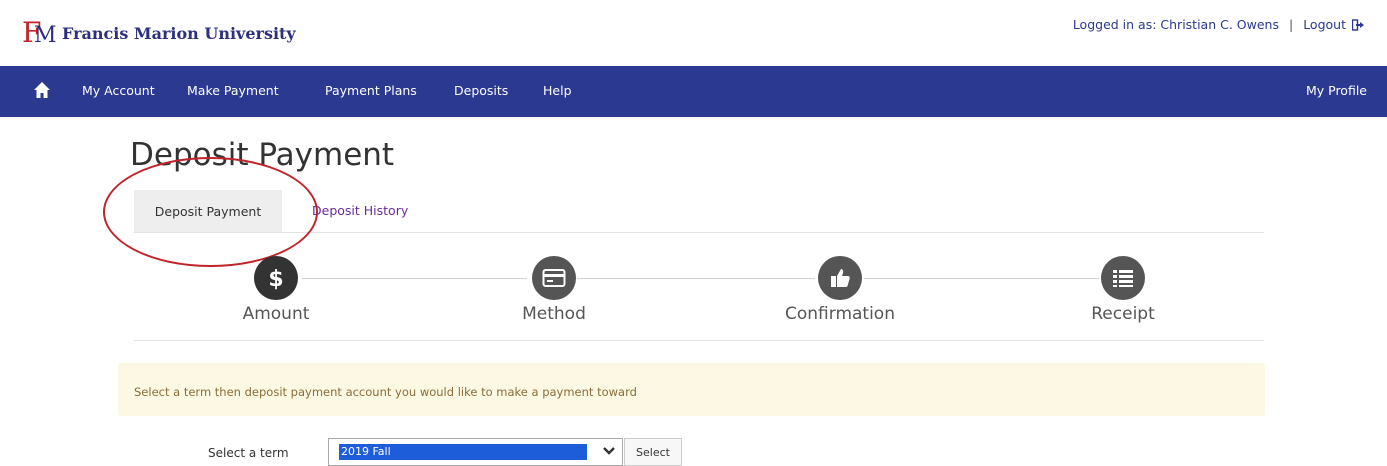  What do you see at coordinates (481, 90) in the screenshot?
I see `nav-deposits: Deposits` at bounding box center [481, 90].